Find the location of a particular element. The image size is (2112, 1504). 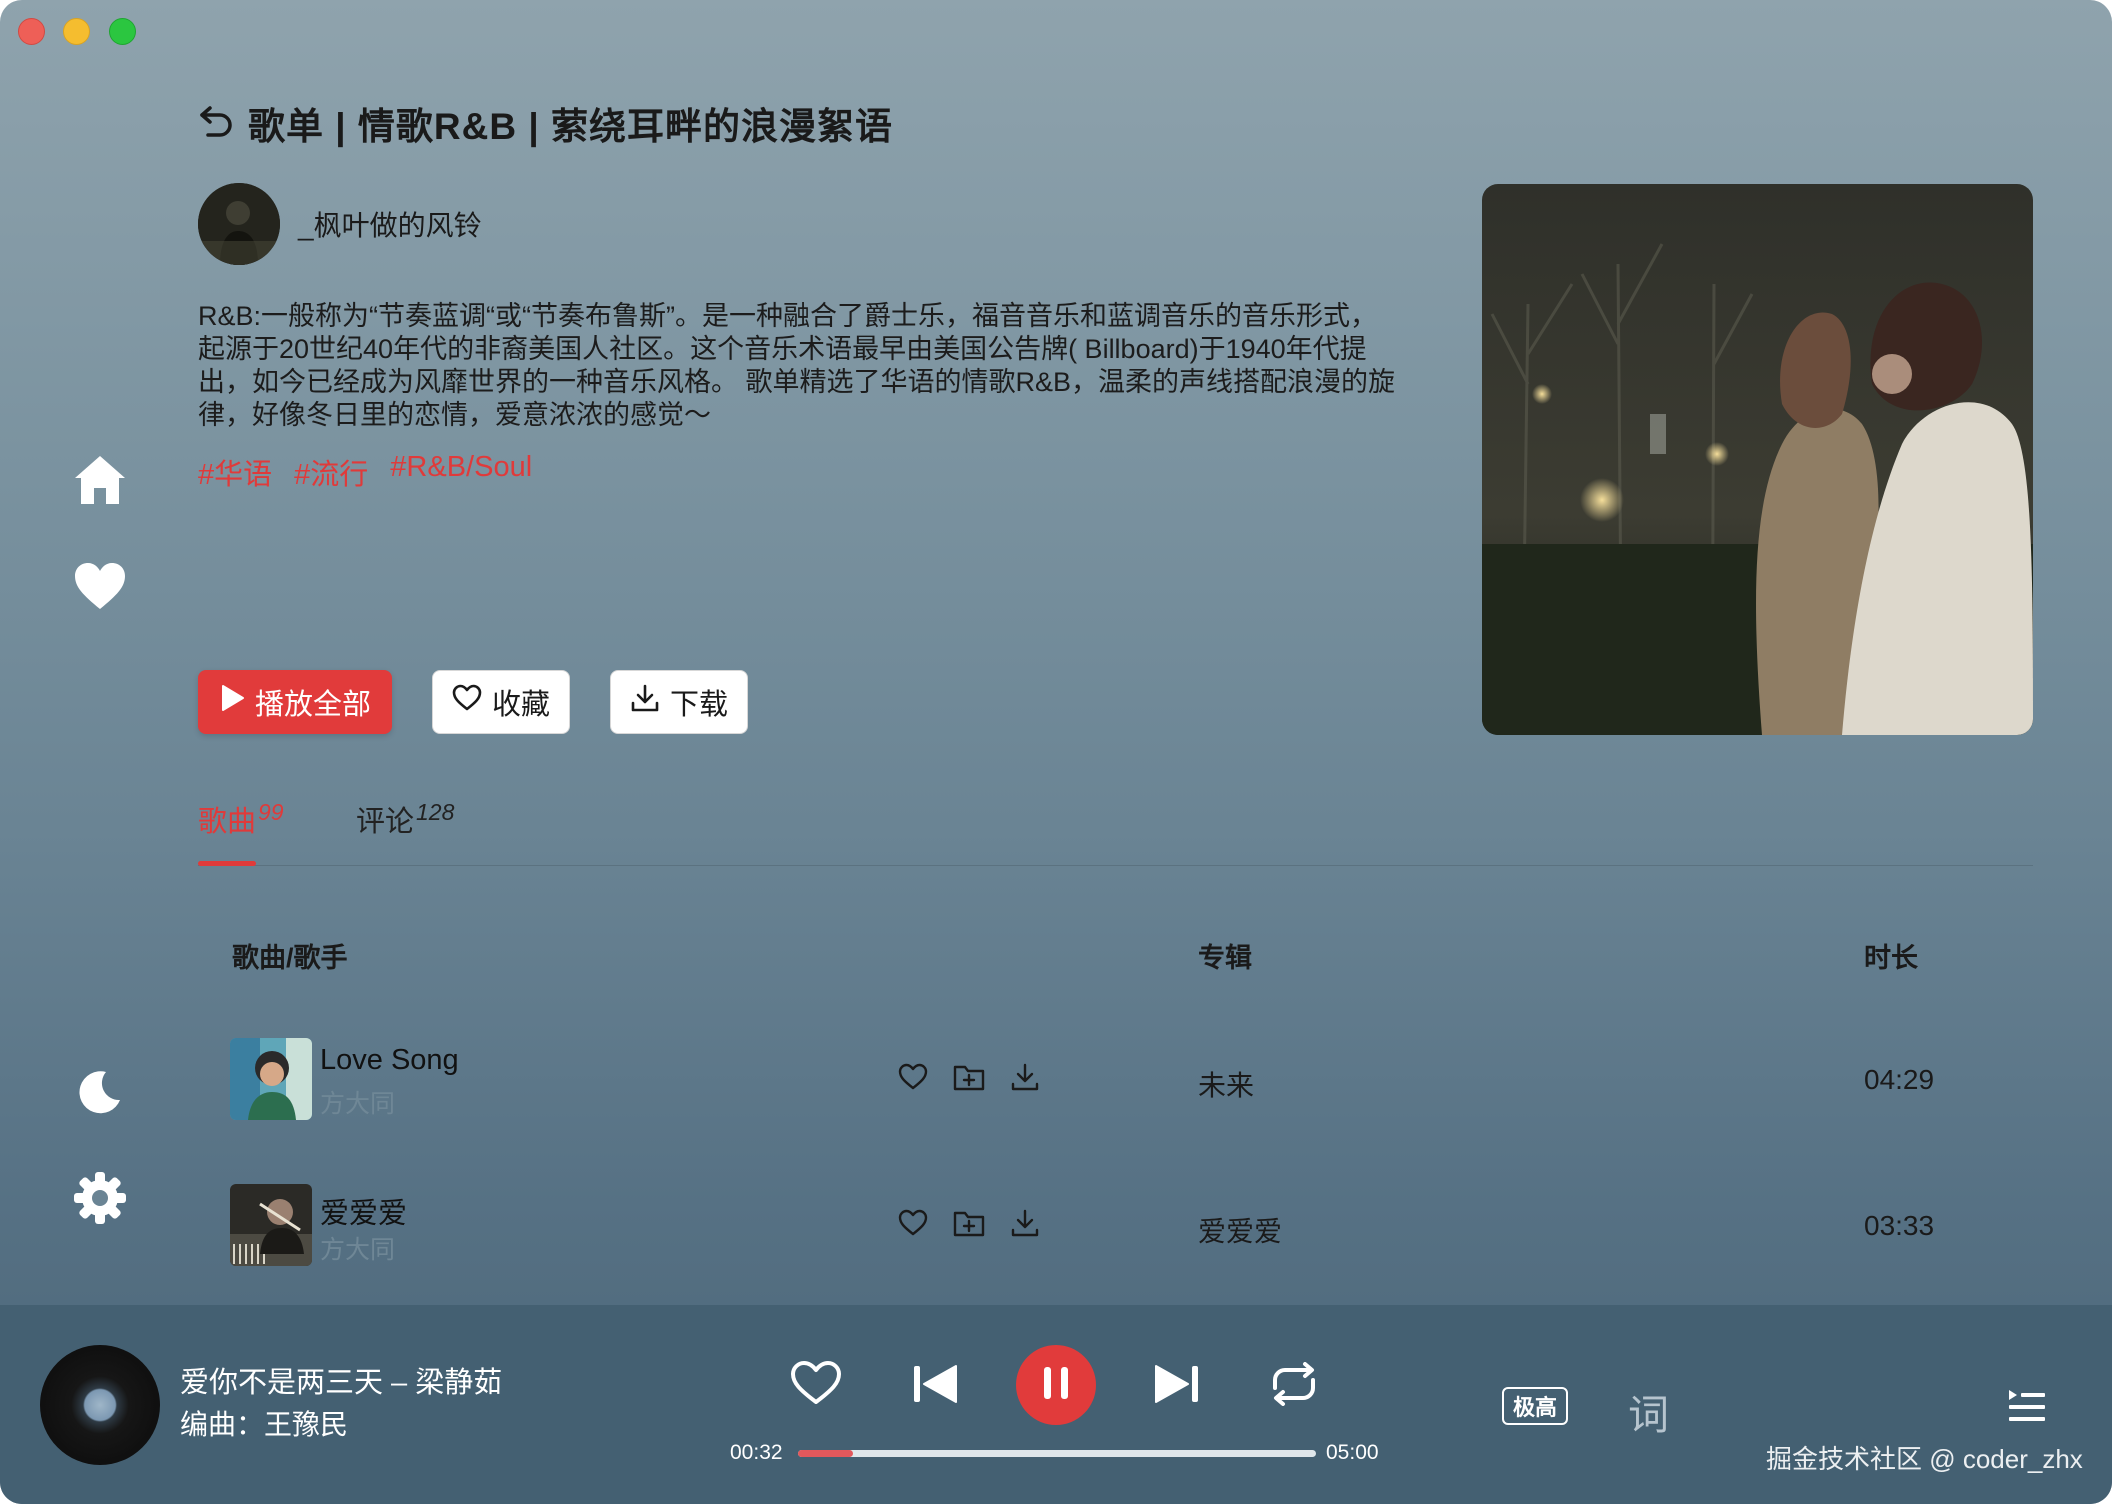

column-header-song: 歌曲/歌手 is located at coordinates (290, 958).